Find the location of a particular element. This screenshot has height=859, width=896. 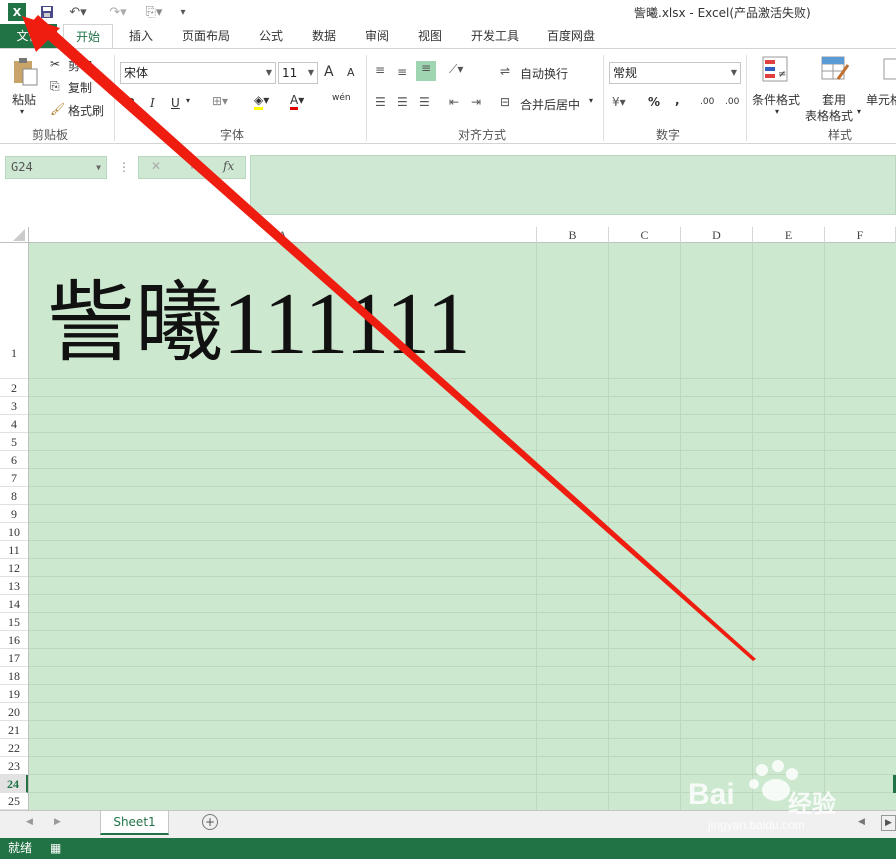

tab-formulas: 公式 is located at coordinates (271, 36).